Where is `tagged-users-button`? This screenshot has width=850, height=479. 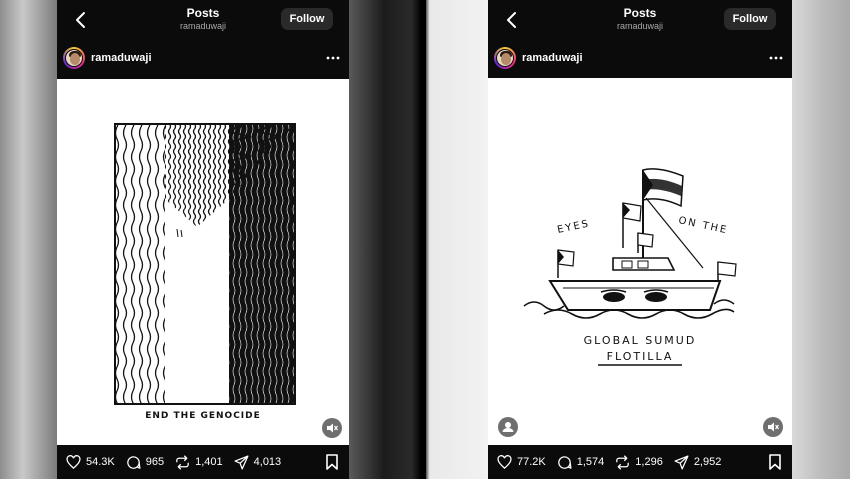 tagged-users-button is located at coordinates (508, 427).